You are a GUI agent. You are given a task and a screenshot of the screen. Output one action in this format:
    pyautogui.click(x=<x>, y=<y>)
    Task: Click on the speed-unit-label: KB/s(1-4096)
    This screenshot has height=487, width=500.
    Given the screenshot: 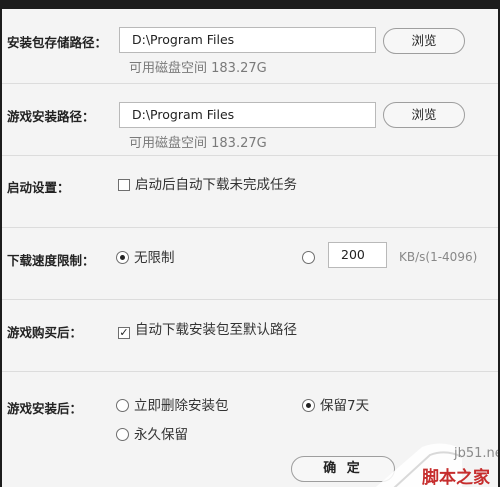 What is the action you would take?
    pyautogui.click(x=438, y=257)
    